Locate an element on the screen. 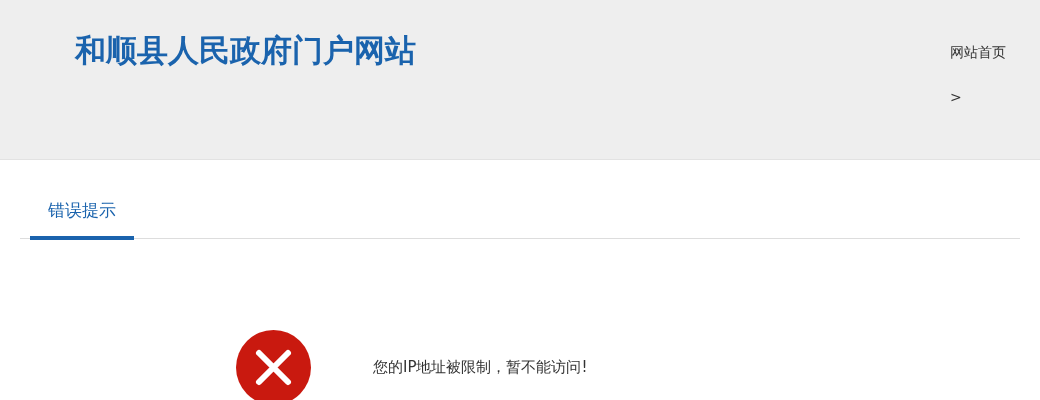 The image size is (1040, 400). nav-link: > is located at coordinates (978, 97).